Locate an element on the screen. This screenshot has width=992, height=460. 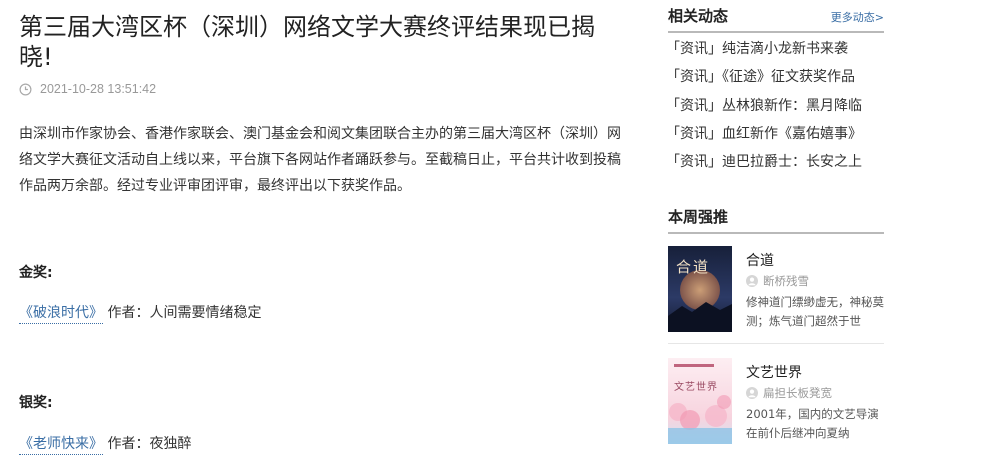
book-cover-image: 合道 is located at coordinates (700, 289).